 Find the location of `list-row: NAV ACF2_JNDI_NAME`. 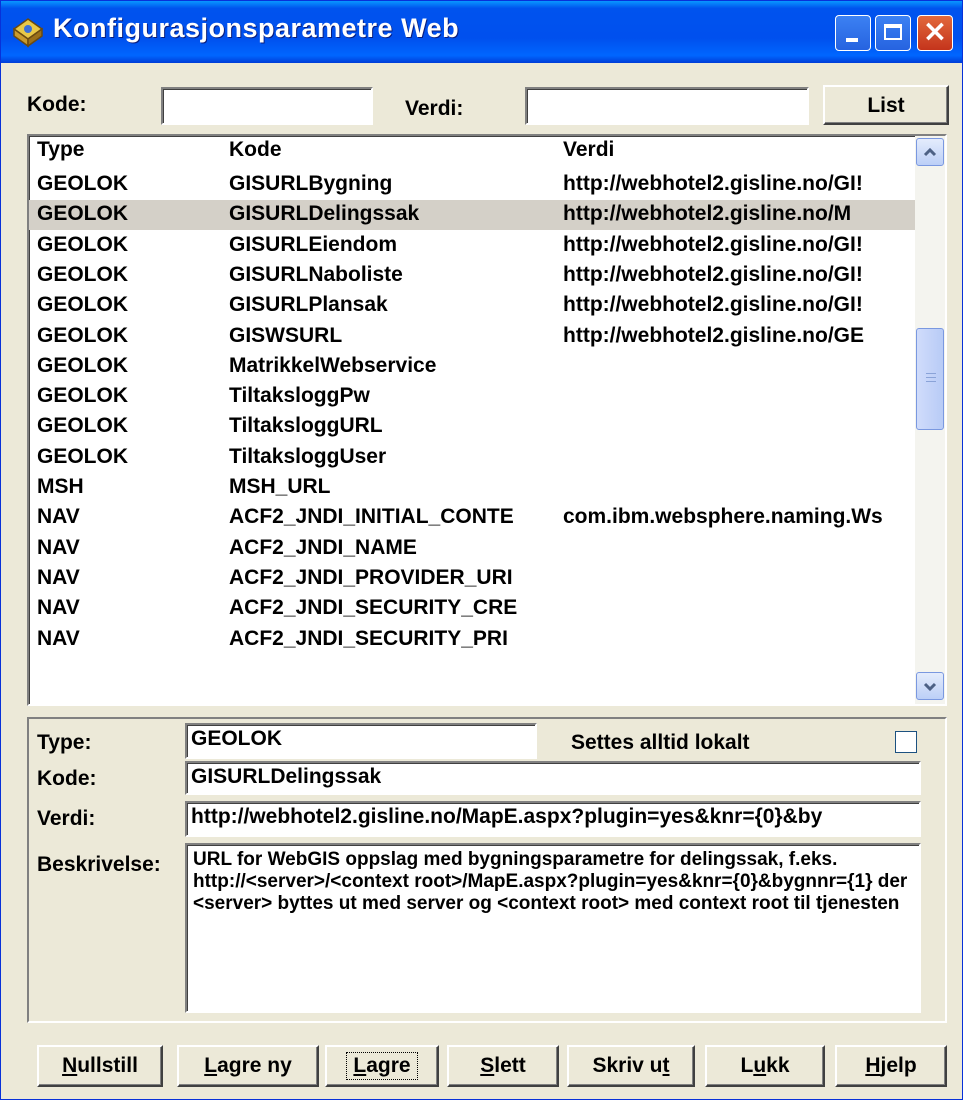

list-row: NAV ACF2_JNDI_NAME is located at coordinates (472, 549).